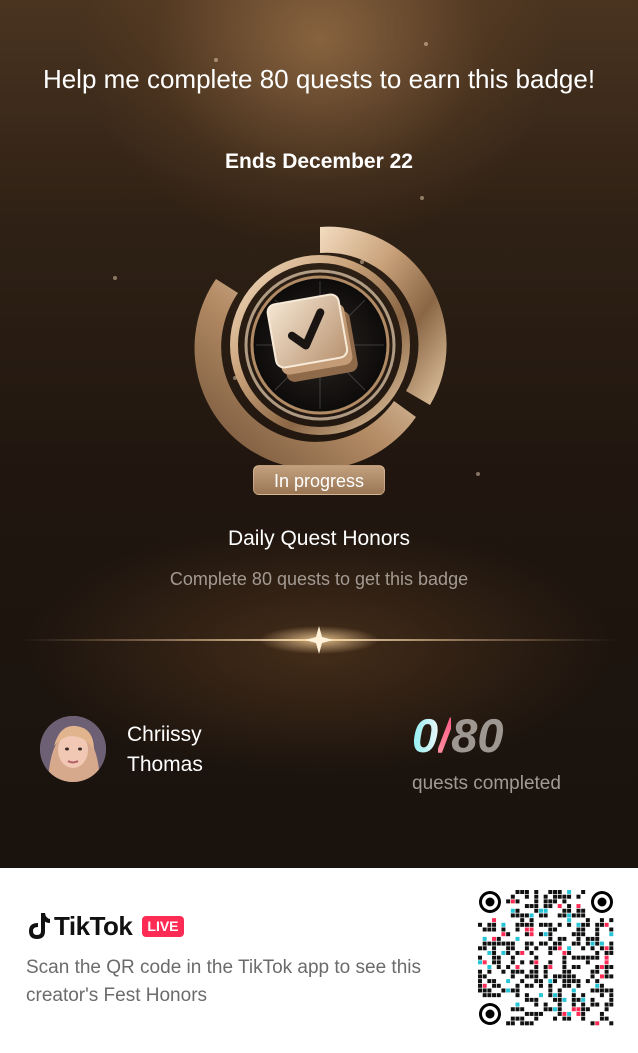 The image size is (638, 1053). I want to click on badge-emblem, so click(320, 345).